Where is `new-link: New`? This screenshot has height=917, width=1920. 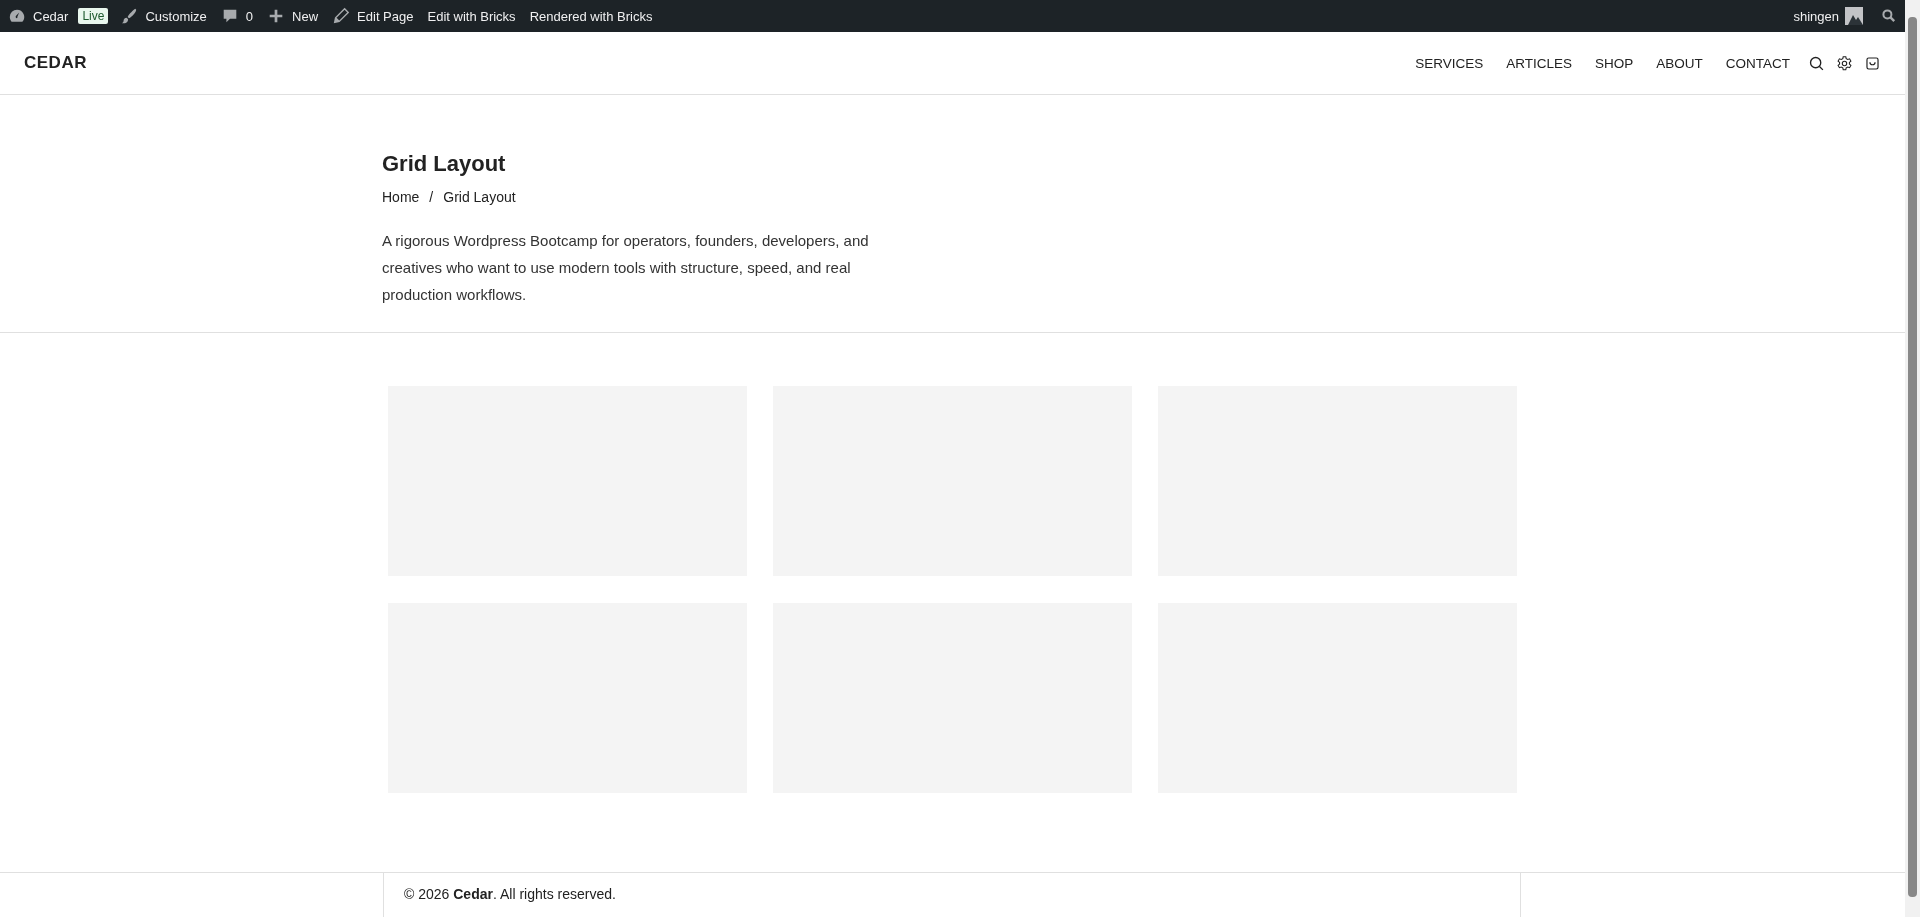 new-link: New is located at coordinates (293, 16).